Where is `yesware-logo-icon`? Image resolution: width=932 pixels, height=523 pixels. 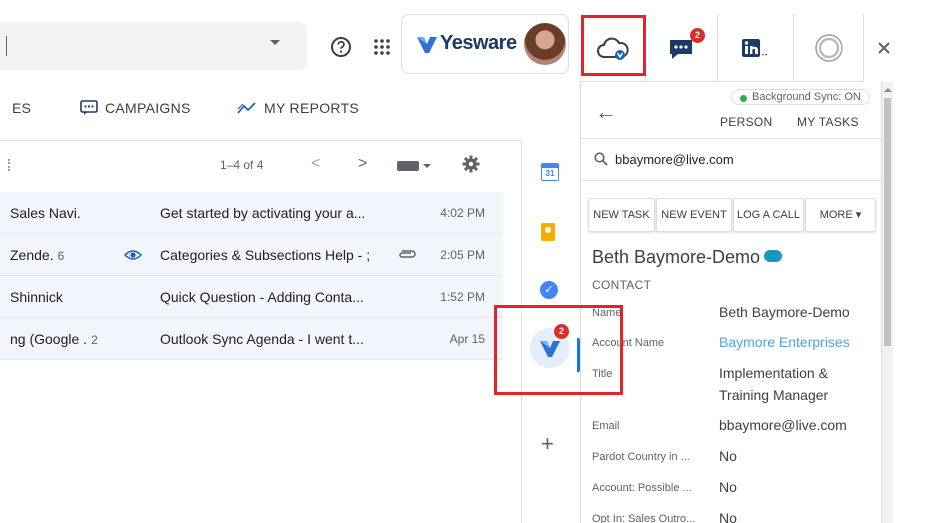 yesware-logo-icon is located at coordinates (427, 45).